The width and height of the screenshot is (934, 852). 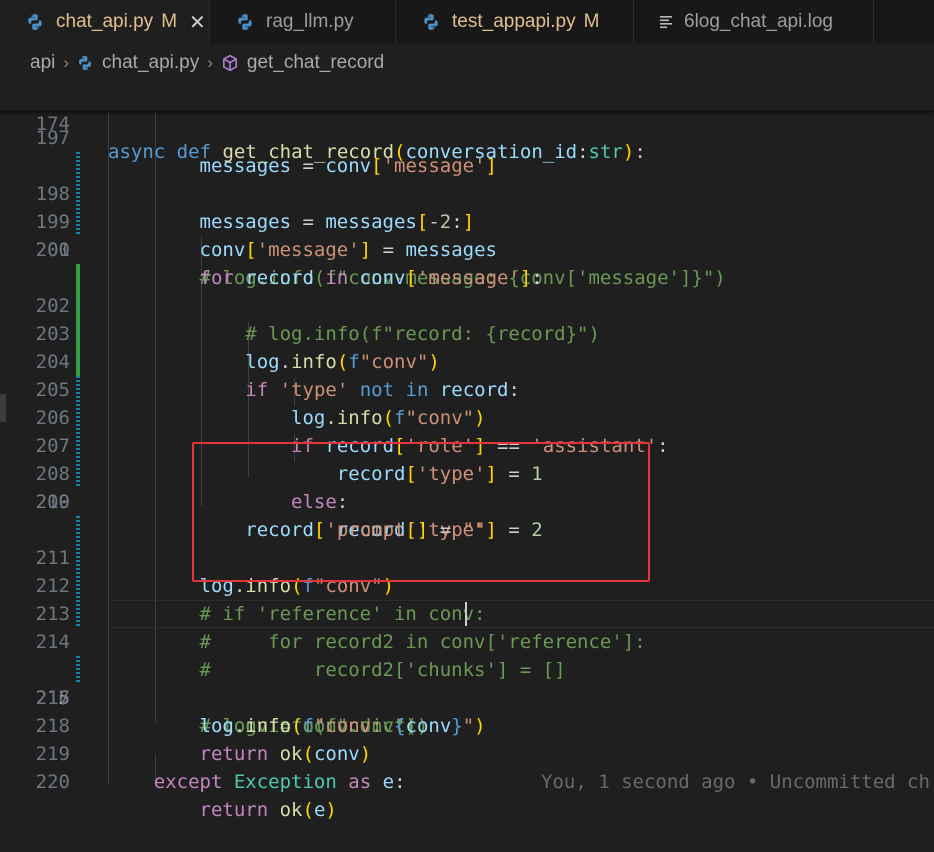 I want to click on tab-chat-api: chat_api.py M ✕, so click(x=105, y=22).